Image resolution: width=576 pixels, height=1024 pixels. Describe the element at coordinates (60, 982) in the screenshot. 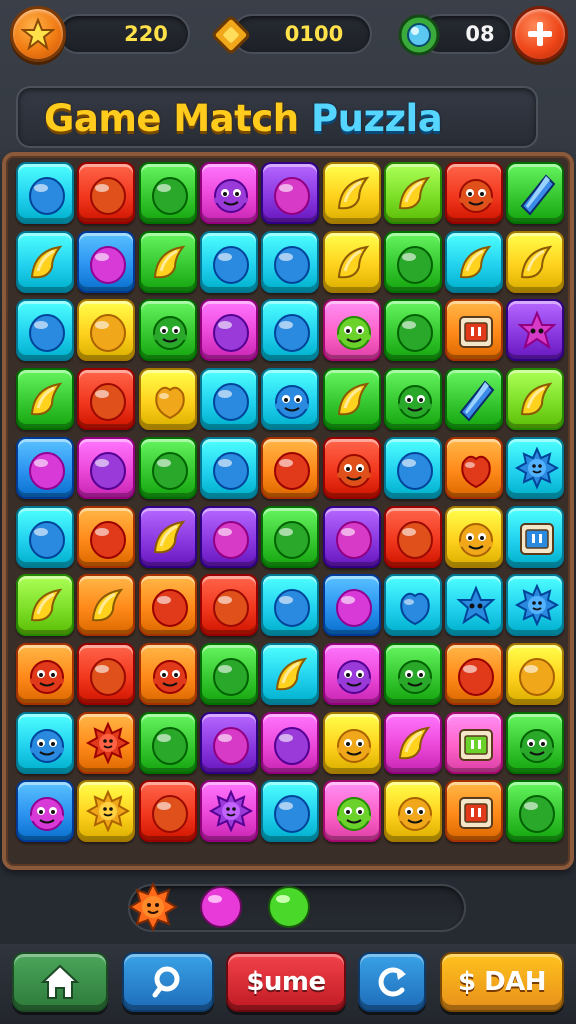

I see `home-button` at that location.